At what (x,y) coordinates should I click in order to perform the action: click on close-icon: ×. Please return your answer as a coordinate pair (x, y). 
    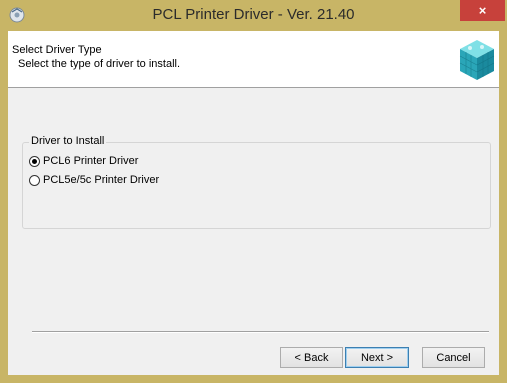
    Looking at the image, I should click on (482, 10).